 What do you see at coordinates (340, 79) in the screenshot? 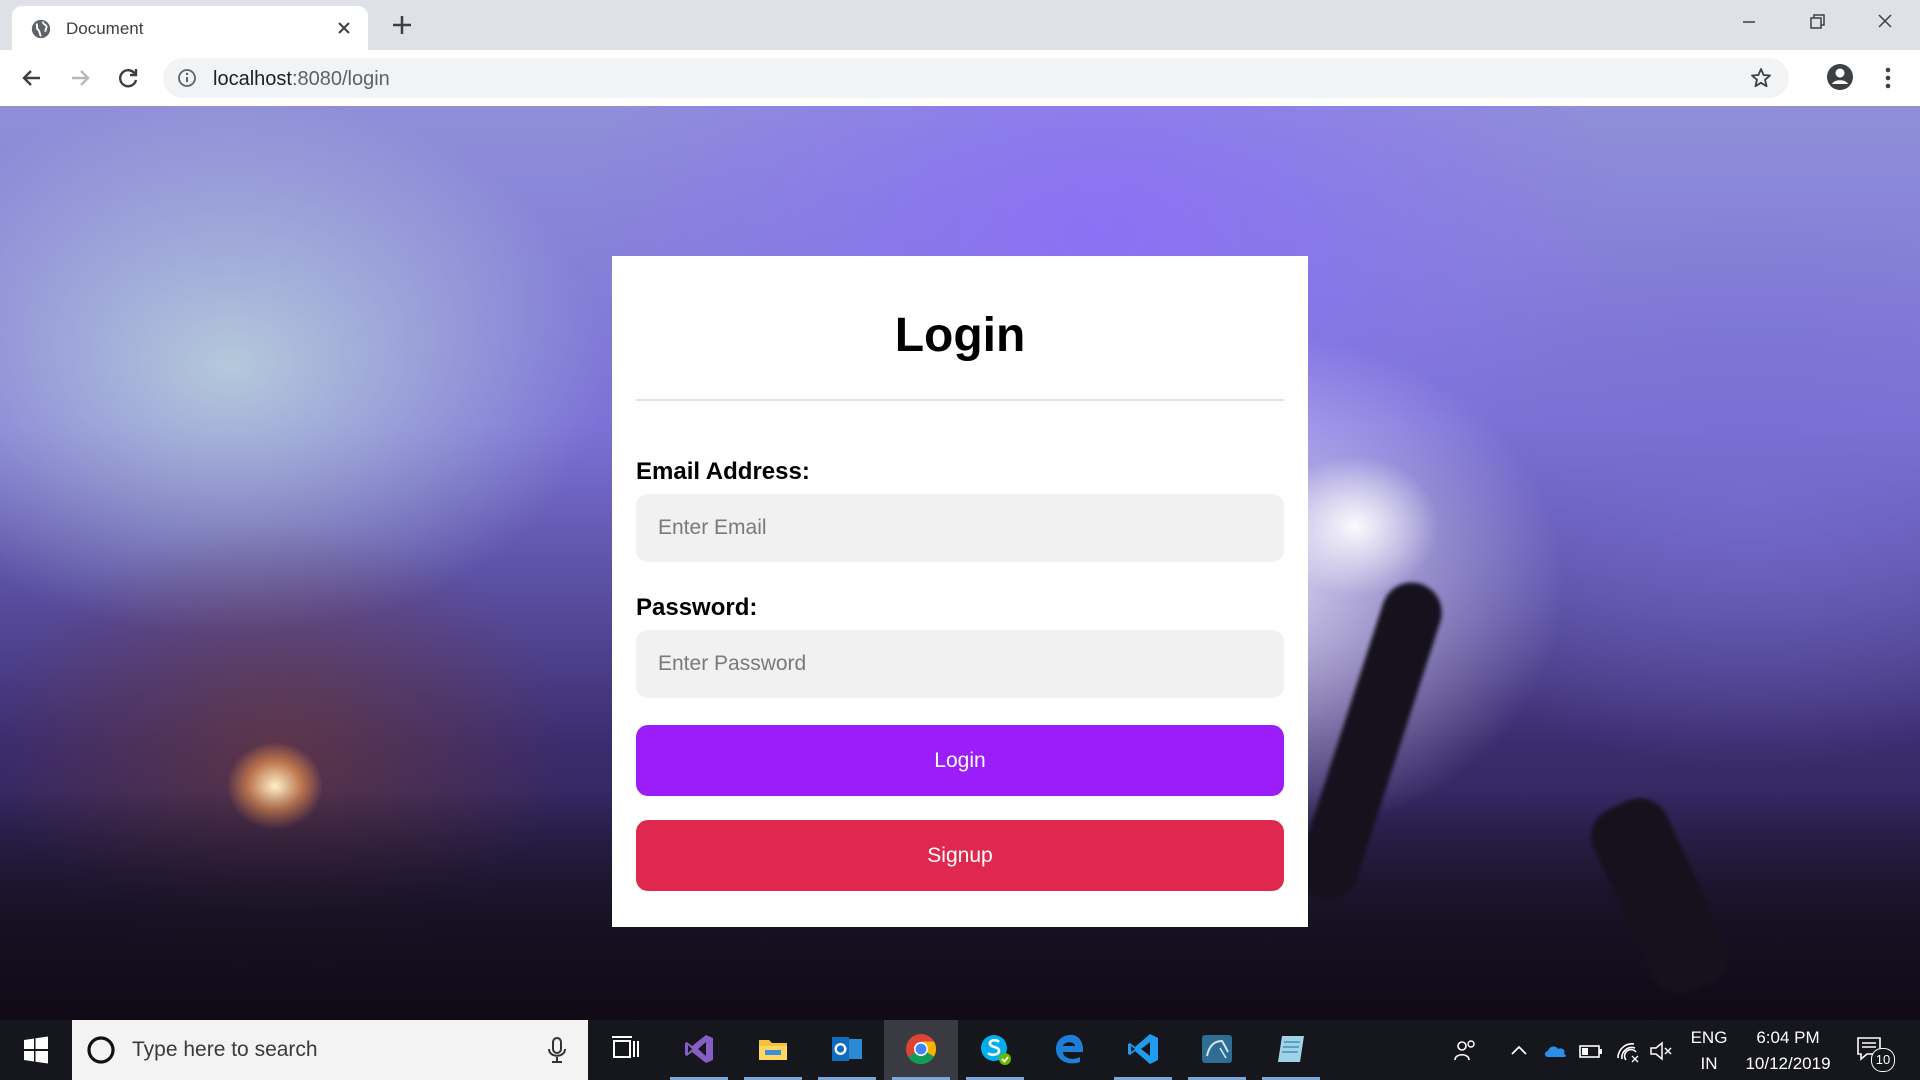
I see `url-path: :8080/login` at bounding box center [340, 79].